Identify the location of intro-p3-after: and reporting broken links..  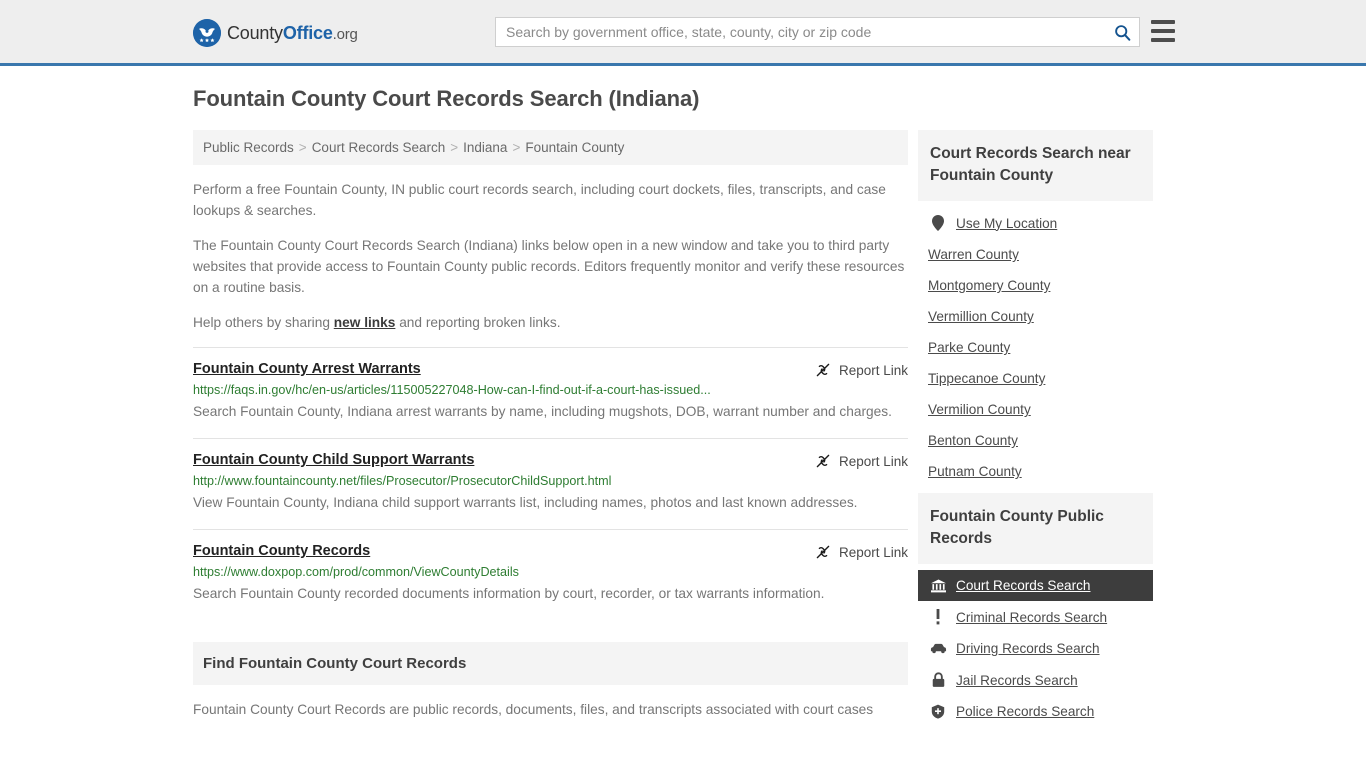
(478, 322).